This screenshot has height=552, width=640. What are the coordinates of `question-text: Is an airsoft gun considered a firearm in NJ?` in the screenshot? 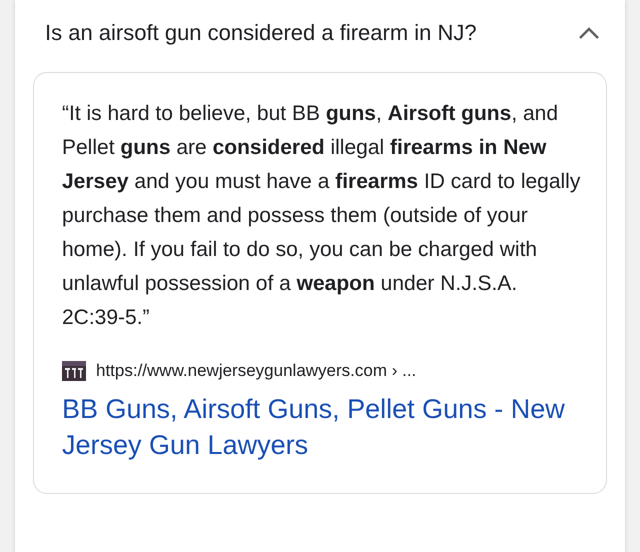 It's located at (261, 33).